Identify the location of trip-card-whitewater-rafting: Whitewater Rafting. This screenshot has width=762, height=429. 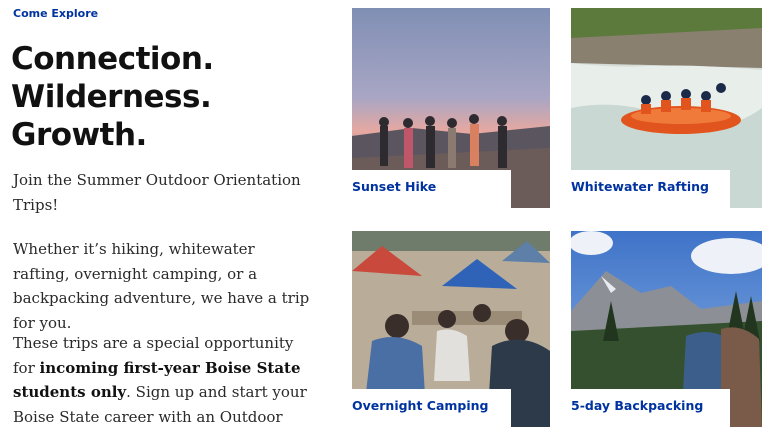
(666, 108).